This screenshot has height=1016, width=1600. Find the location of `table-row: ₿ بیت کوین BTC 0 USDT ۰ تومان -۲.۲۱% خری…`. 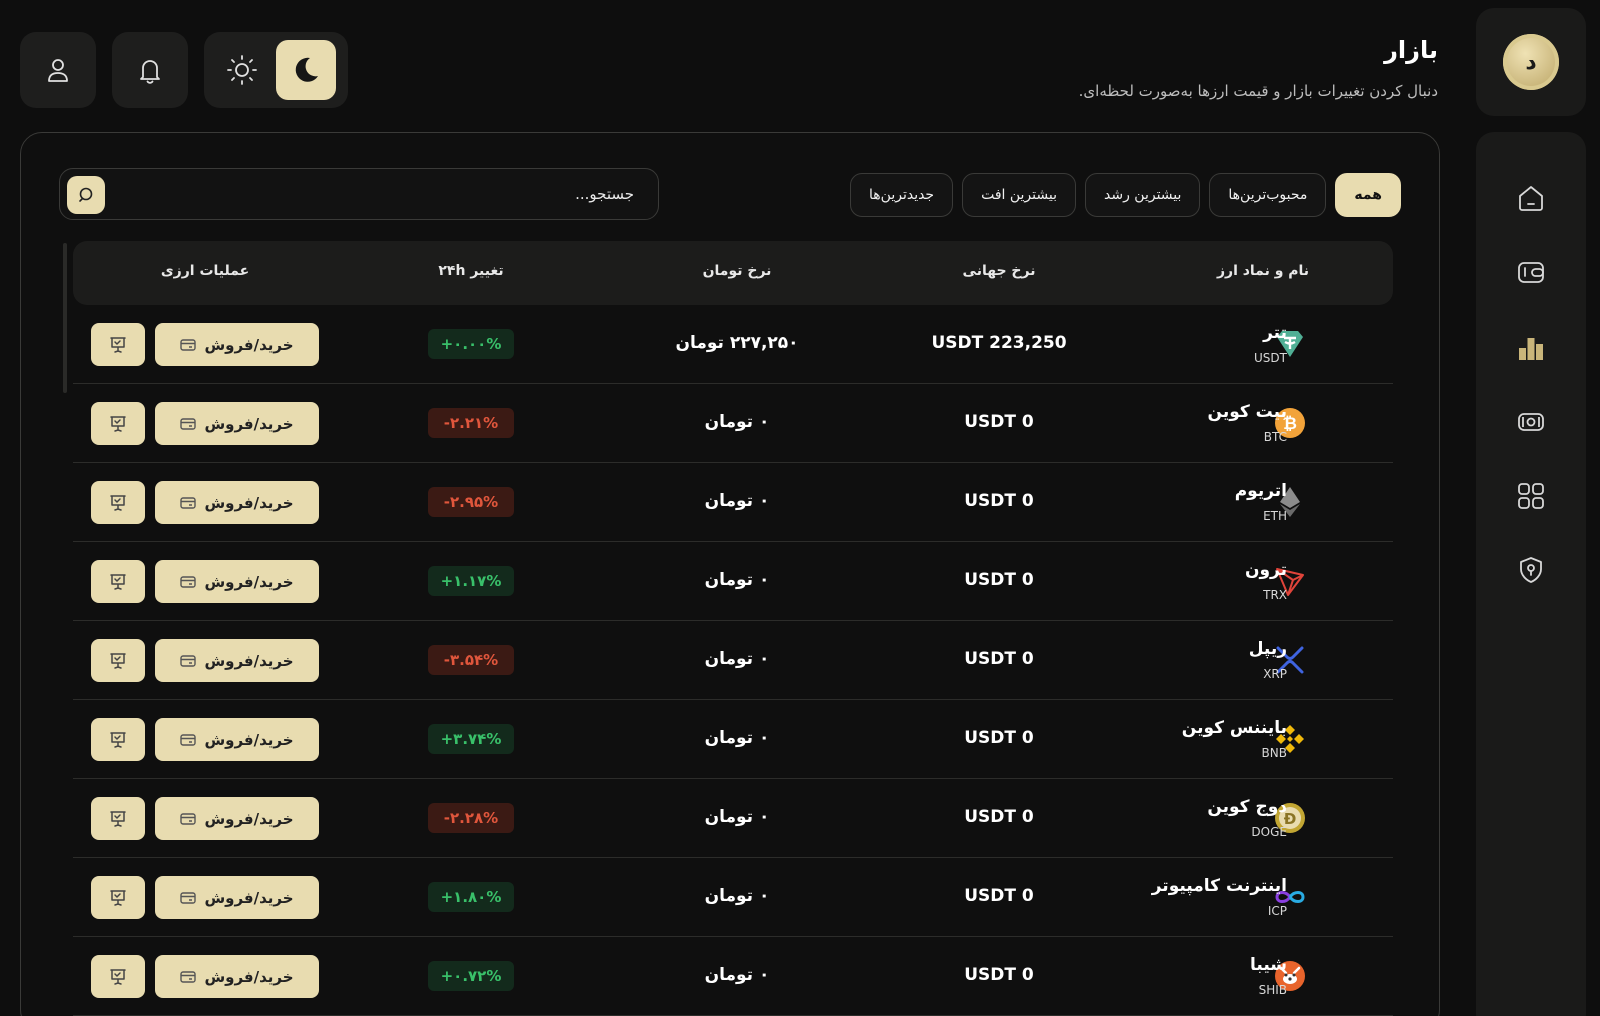

table-row: ₿ بیت کوین BTC 0 USDT ۰ تومان -۲.۲۱% خری… is located at coordinates (733, 423).